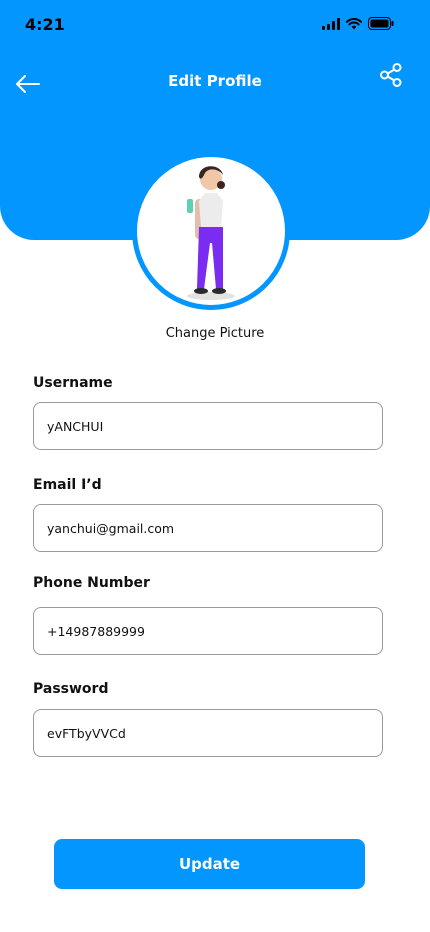 The height and width of the screenshot is (932, 430). What do you see at coordinates (91, 583) in the screenshot?
I see `phone-label: Phone Number` at bounding box center [91, 583].